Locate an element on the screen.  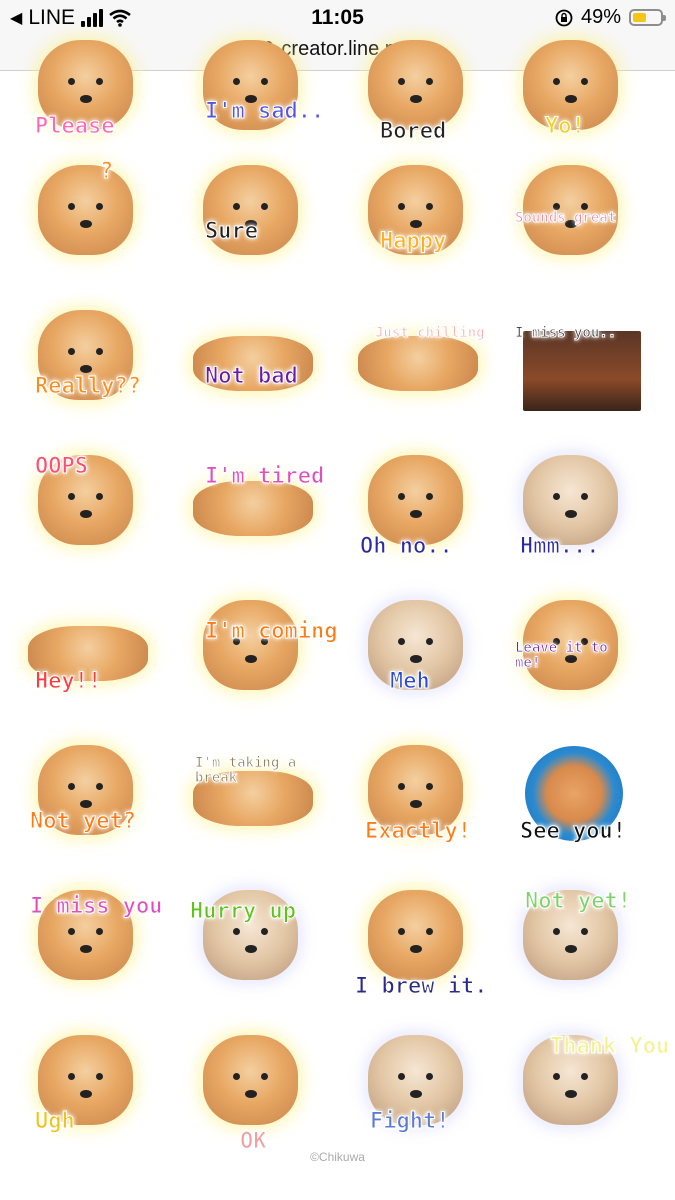
orientation-lock-icon is located at coordinates (564, 17).